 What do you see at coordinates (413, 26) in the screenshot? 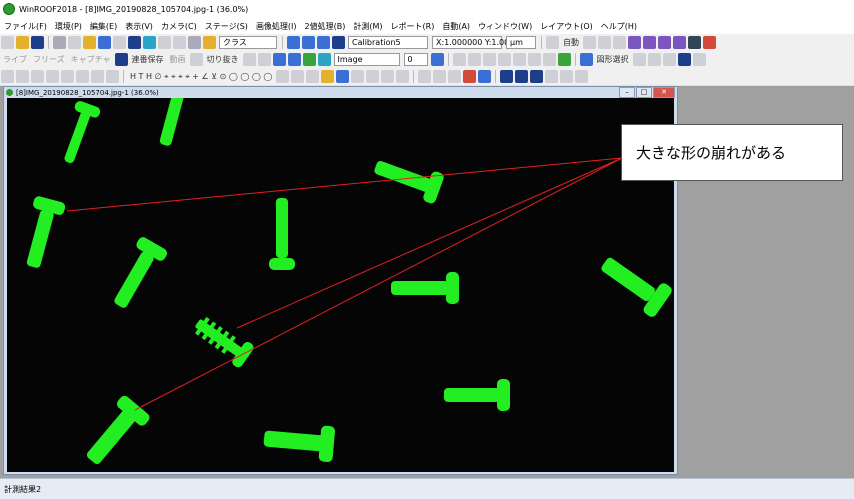
I see `menu-report: レポート(R)` at bounding box center [413, 26].